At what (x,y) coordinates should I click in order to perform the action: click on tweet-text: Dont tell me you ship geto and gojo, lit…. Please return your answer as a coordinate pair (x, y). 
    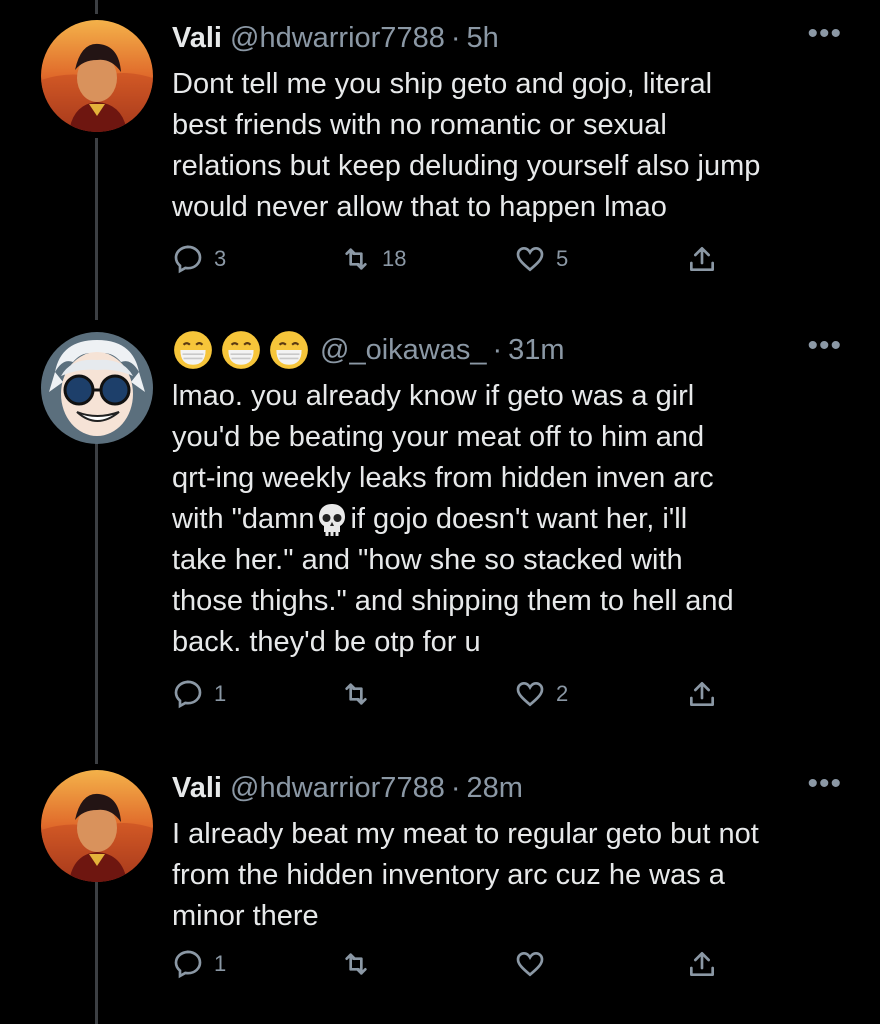
    Looking at the image, I should click on (466, 145).